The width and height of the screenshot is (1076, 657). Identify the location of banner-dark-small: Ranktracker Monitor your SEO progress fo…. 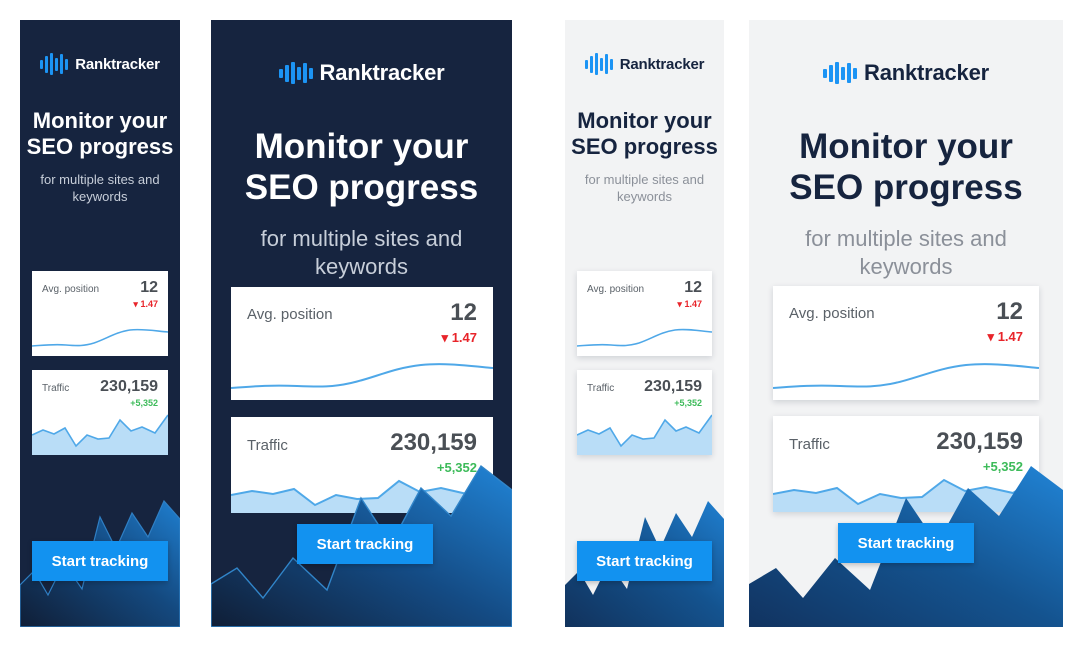
(100, 323).